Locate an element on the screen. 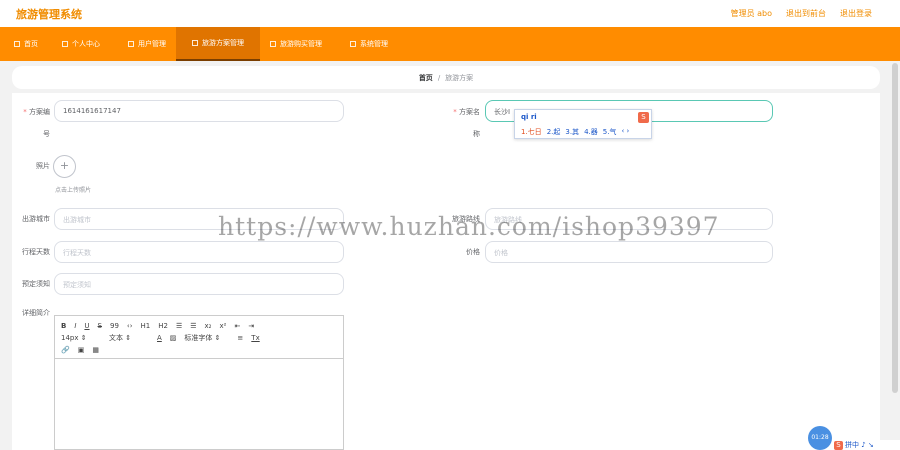  ime-tray-status: 拼中 ♪ ↘ is located at coordinates (859, 445).